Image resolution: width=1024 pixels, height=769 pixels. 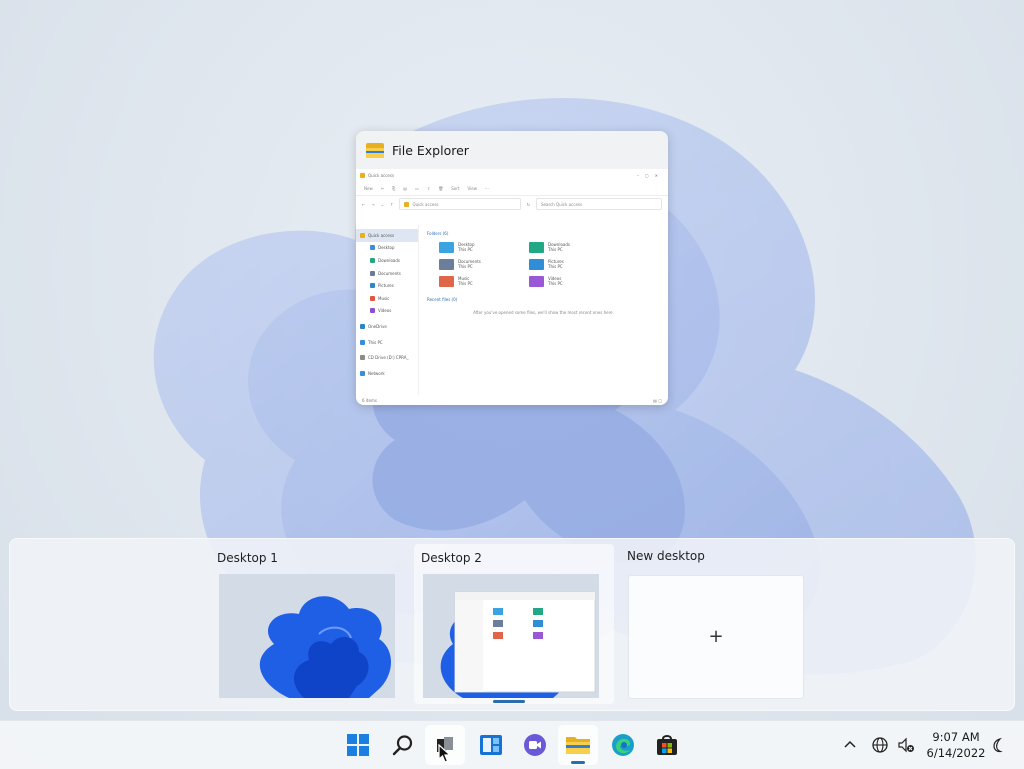 I want to click on explorer-toolbar: New ✂ ⎘ ▤ ▭ ⇪ 🗑 Sort View ···, so click(x=512, y=188).